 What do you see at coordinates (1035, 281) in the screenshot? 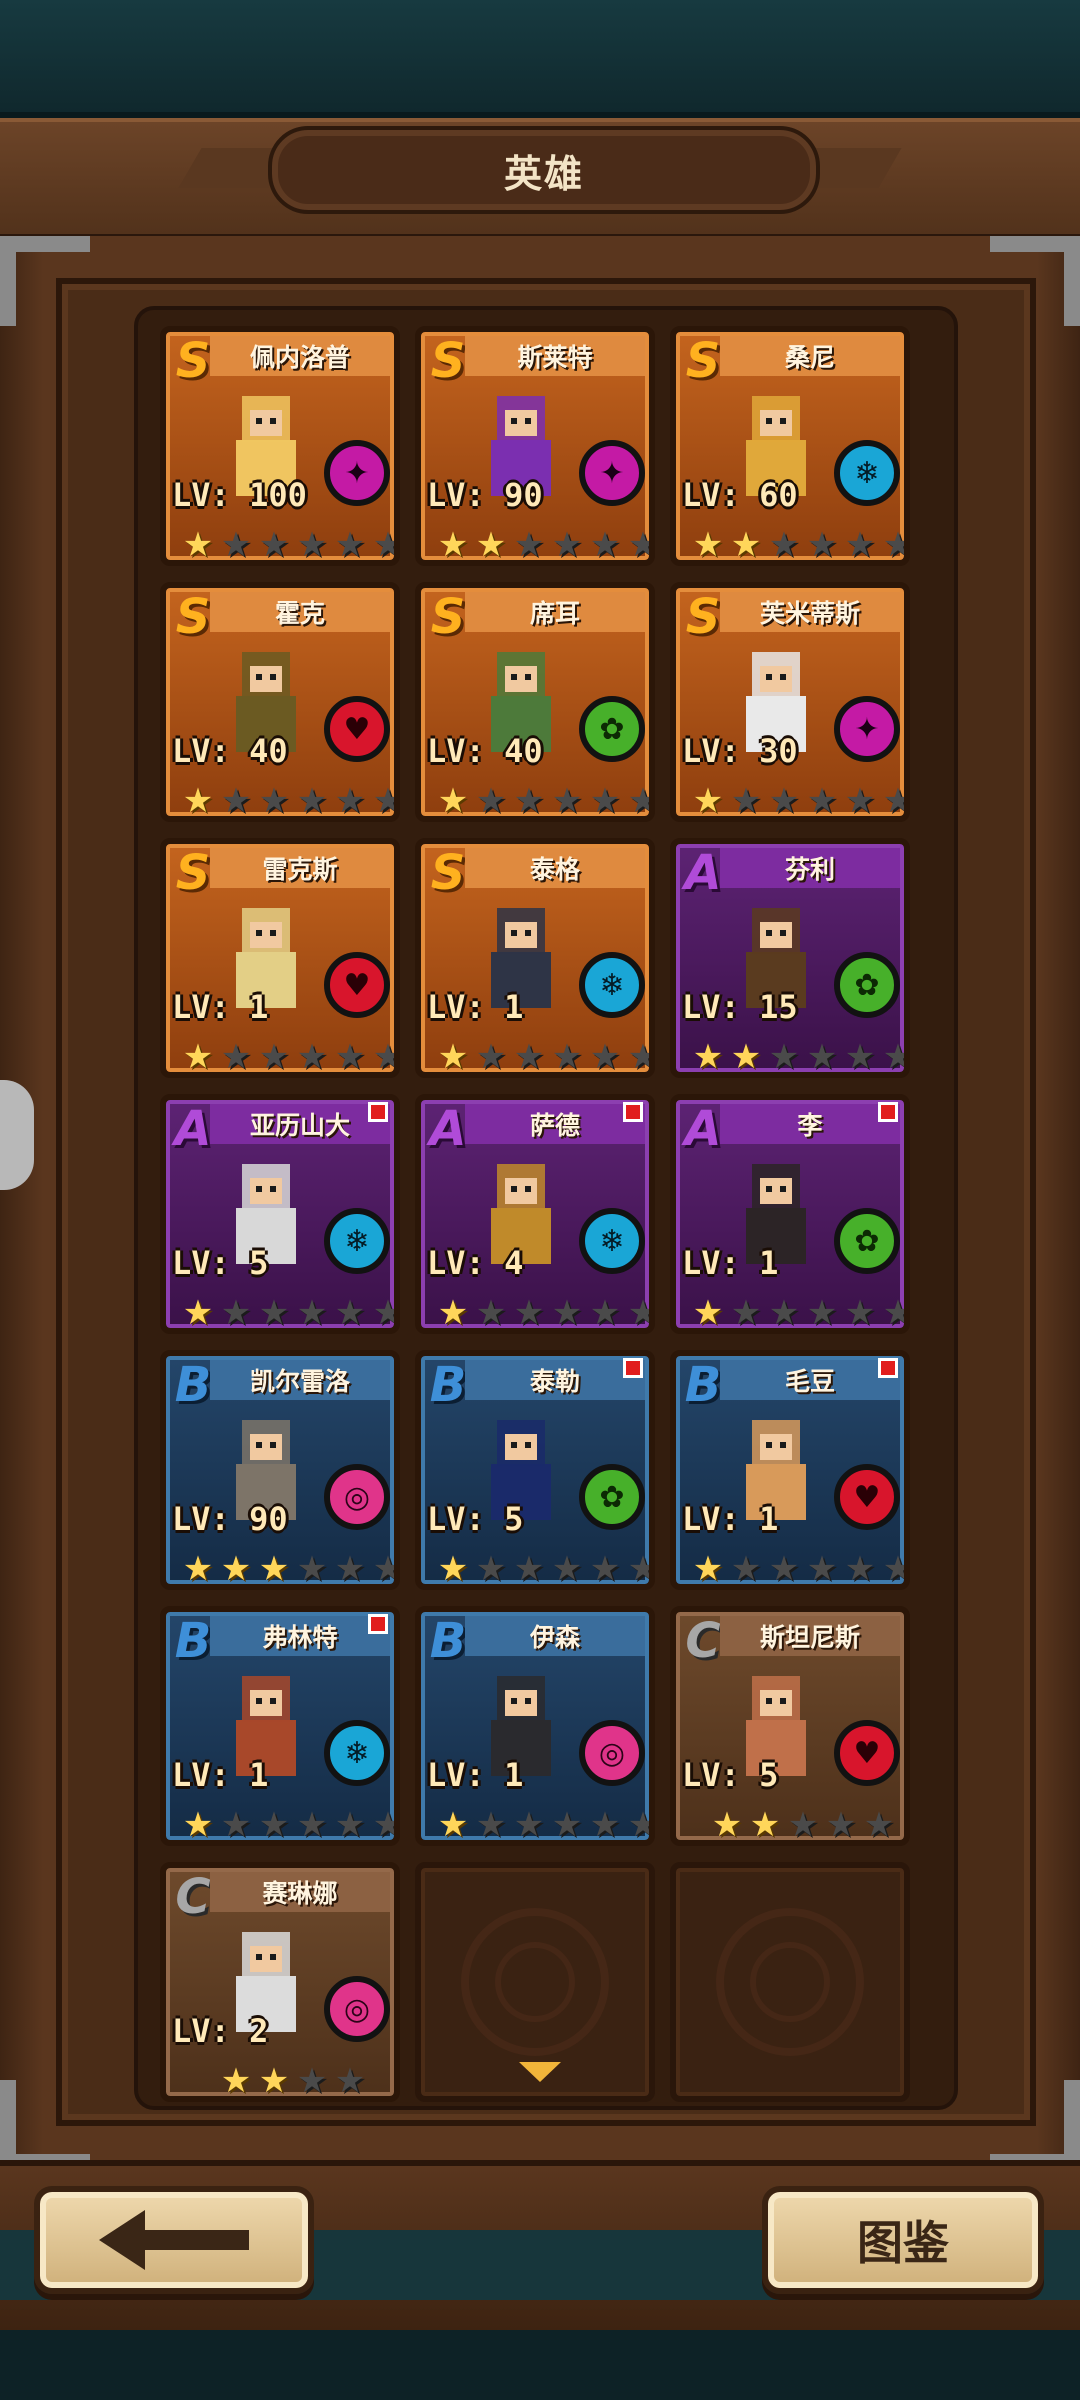
I see `corner-bracket-top-right` at bounding box center [1035, 281].